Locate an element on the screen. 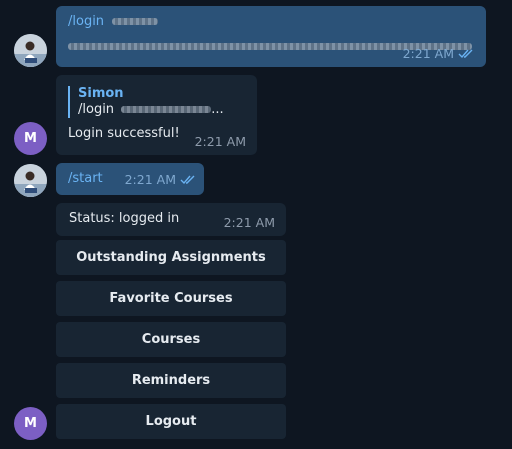 The width and height of the screenshot is (512, 449). favorite-courses-button: Favorite Courses is located at coordinates (171, 298).